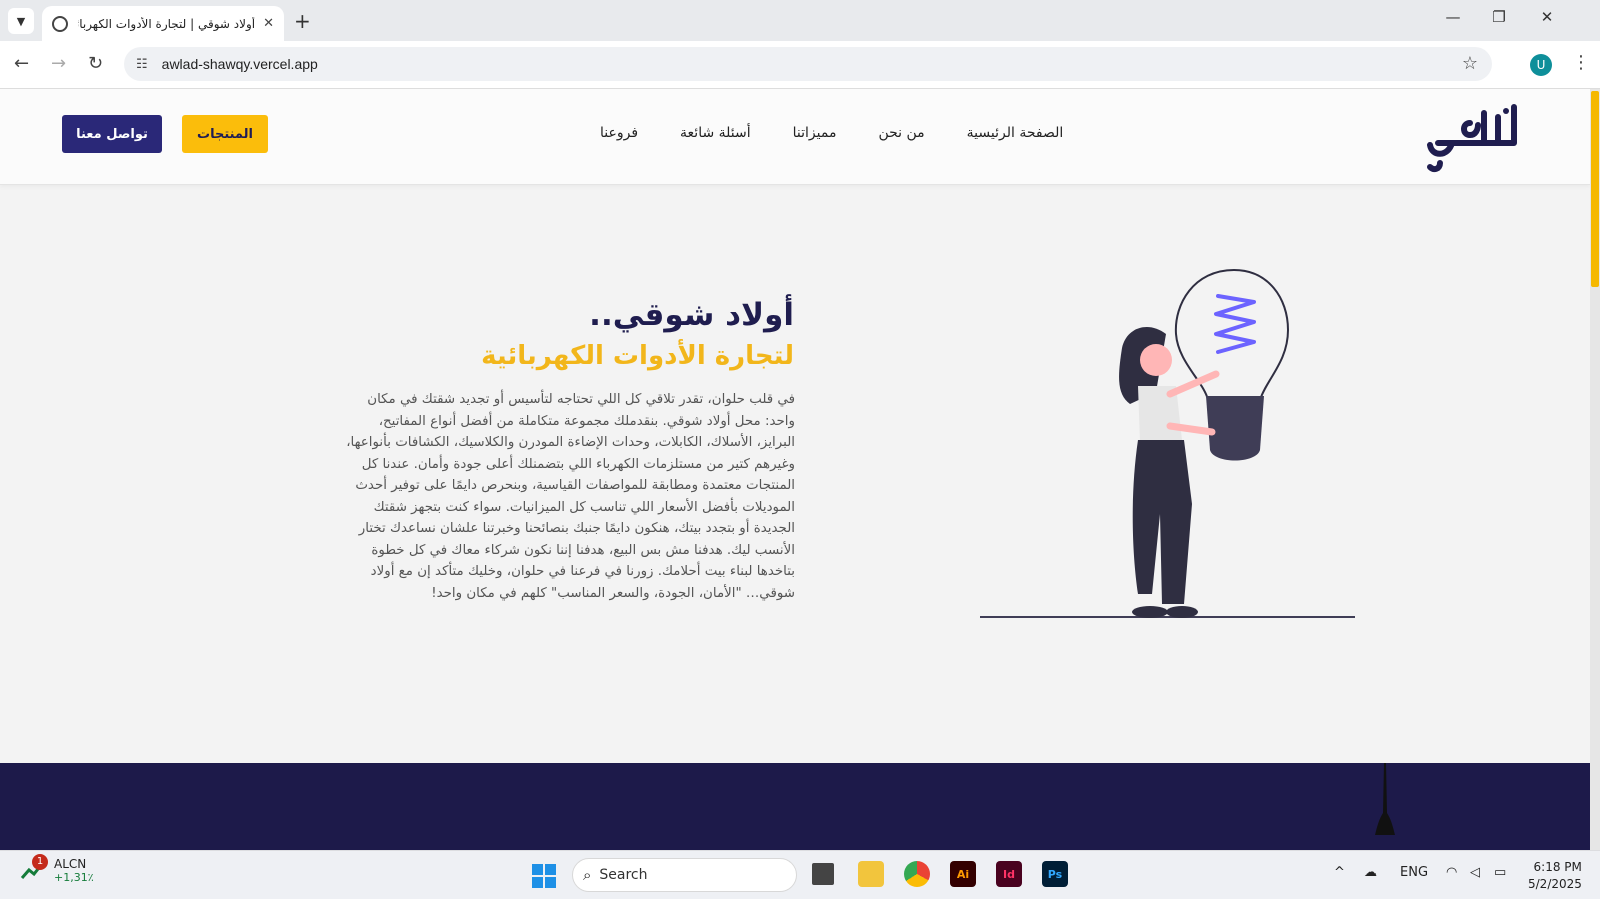 The width and height of the screenshot is (1600, 899). What do you see at coordinates (1595, 189) in the screenshot?
I see `scrollbar-thumb` at bounding box center [1595, 189].